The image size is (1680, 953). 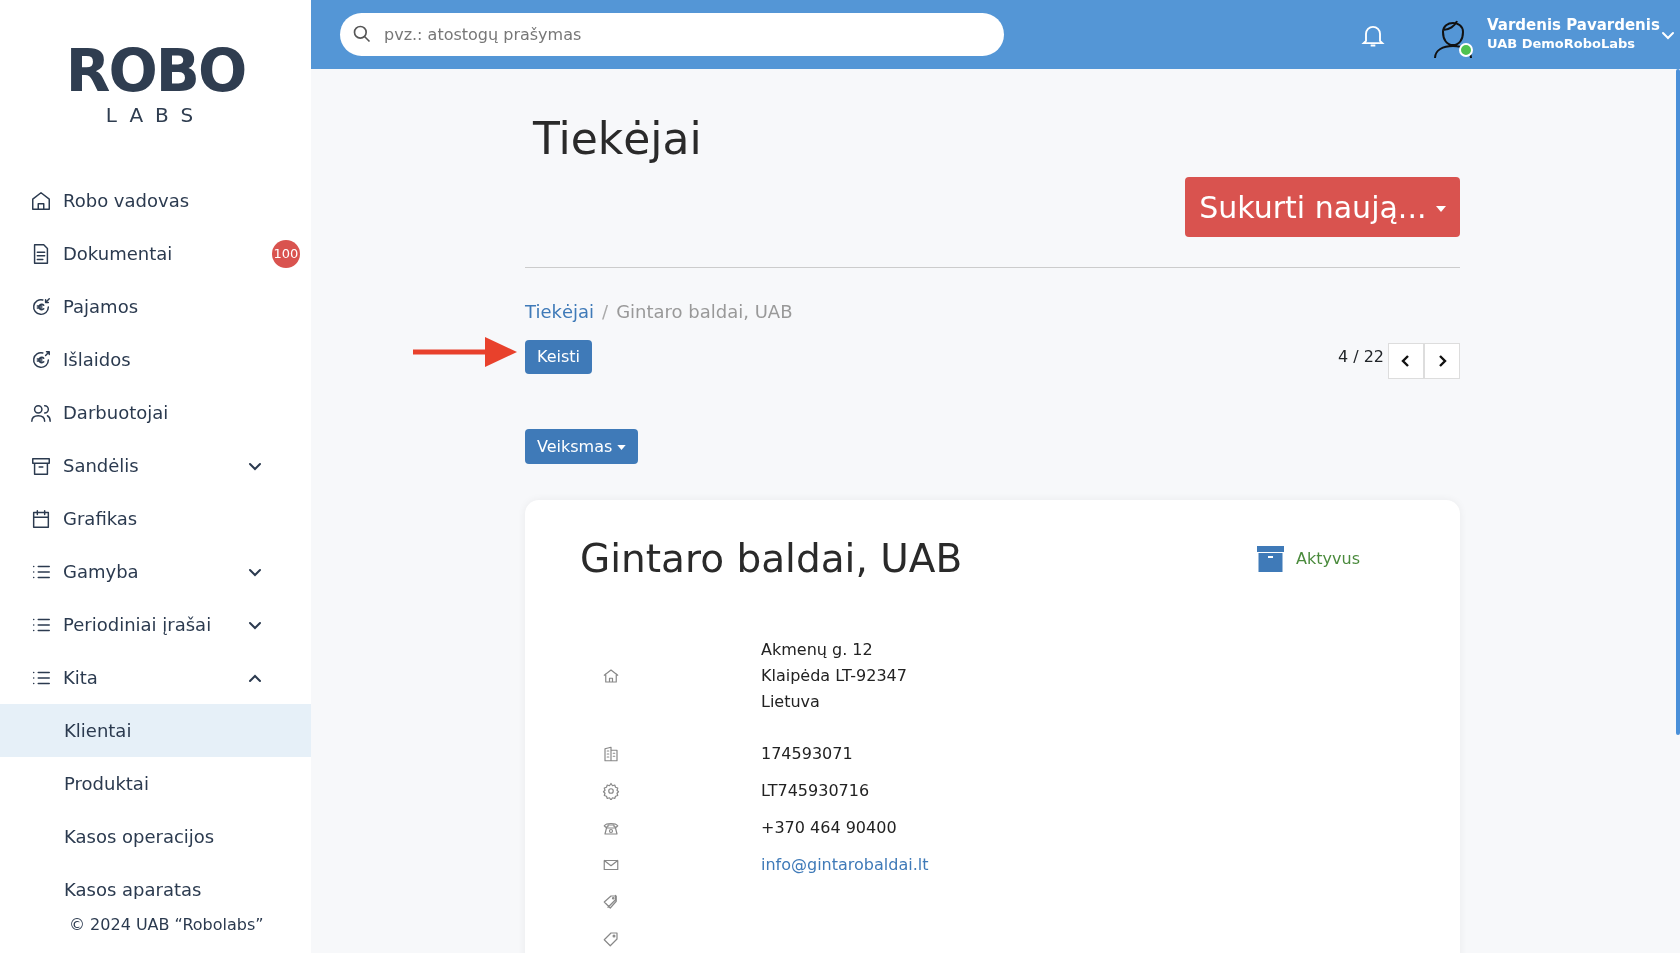 I want to click on calendar-icon, so click(x=41, y=518).